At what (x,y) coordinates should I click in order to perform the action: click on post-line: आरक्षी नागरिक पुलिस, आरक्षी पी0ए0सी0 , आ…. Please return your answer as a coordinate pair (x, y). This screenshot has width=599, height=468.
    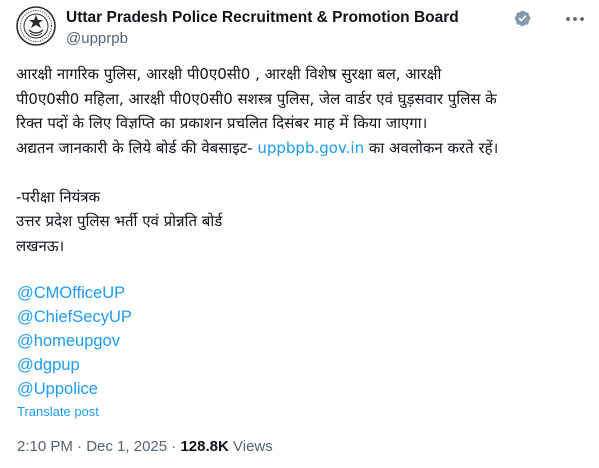
    Looking at the image, I should click on (229, 74).